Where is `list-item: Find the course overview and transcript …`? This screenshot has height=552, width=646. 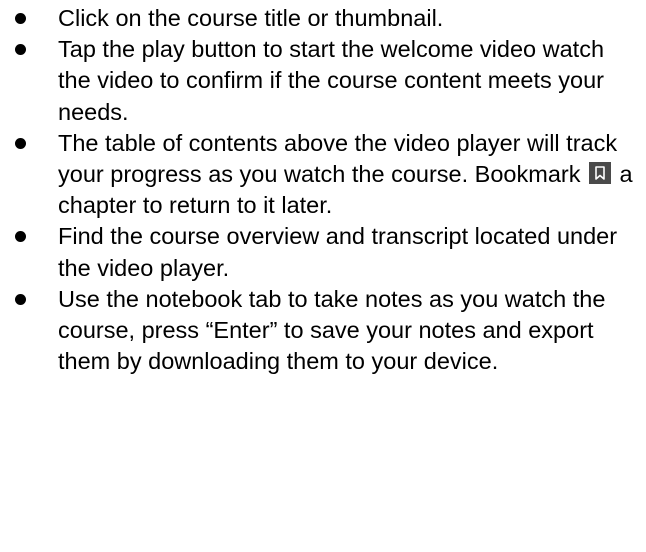
list-item: Find the course overview and transcript … is located at coordinates (323, 252).